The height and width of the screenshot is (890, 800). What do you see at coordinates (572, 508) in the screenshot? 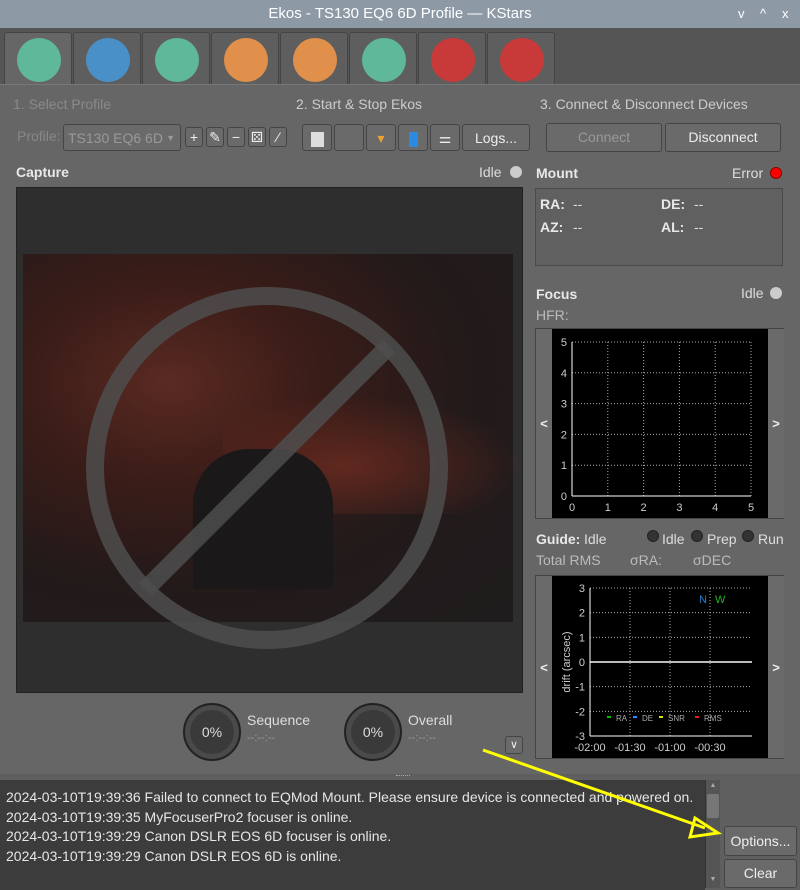
I see `x-tick-label: 0` at bounding box center [572, 508].